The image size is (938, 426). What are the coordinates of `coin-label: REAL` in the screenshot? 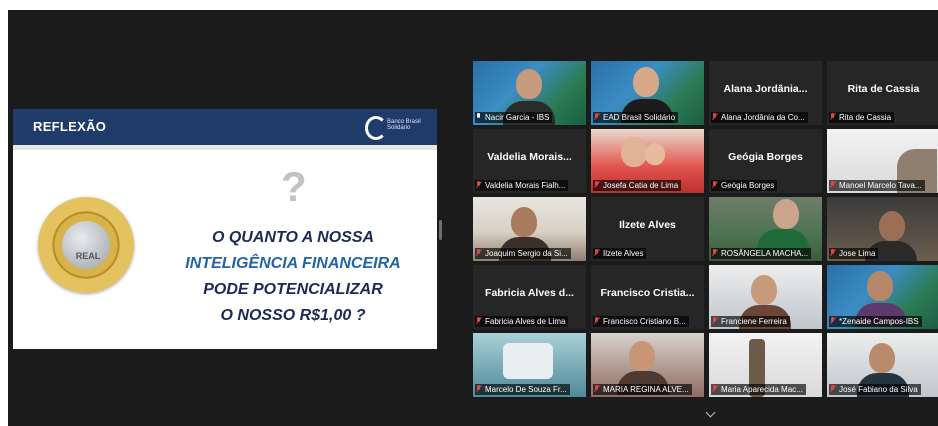 It's located at (88, 256).